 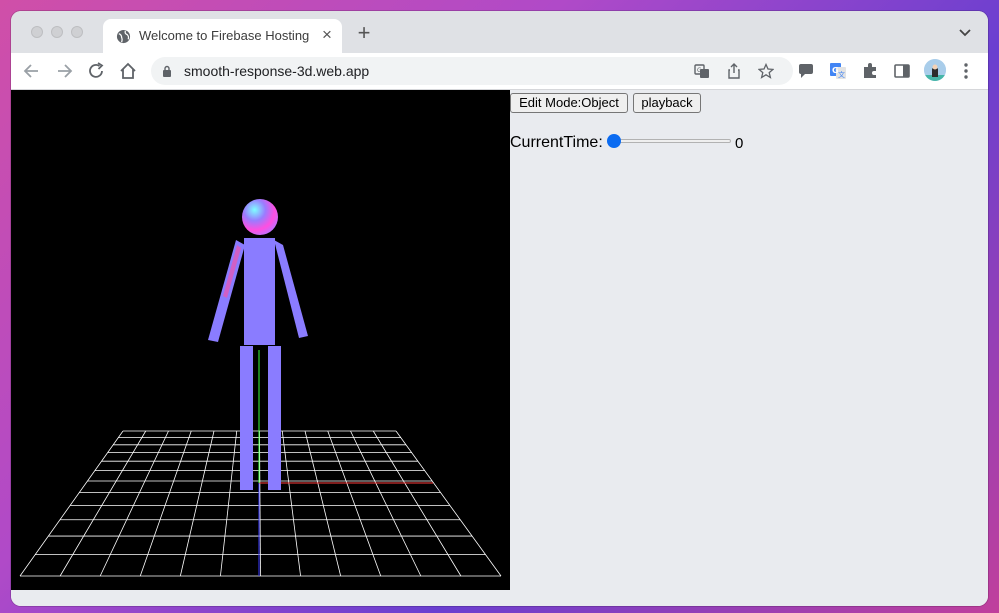 I want to click on avatar, so click(x=935, y=70).